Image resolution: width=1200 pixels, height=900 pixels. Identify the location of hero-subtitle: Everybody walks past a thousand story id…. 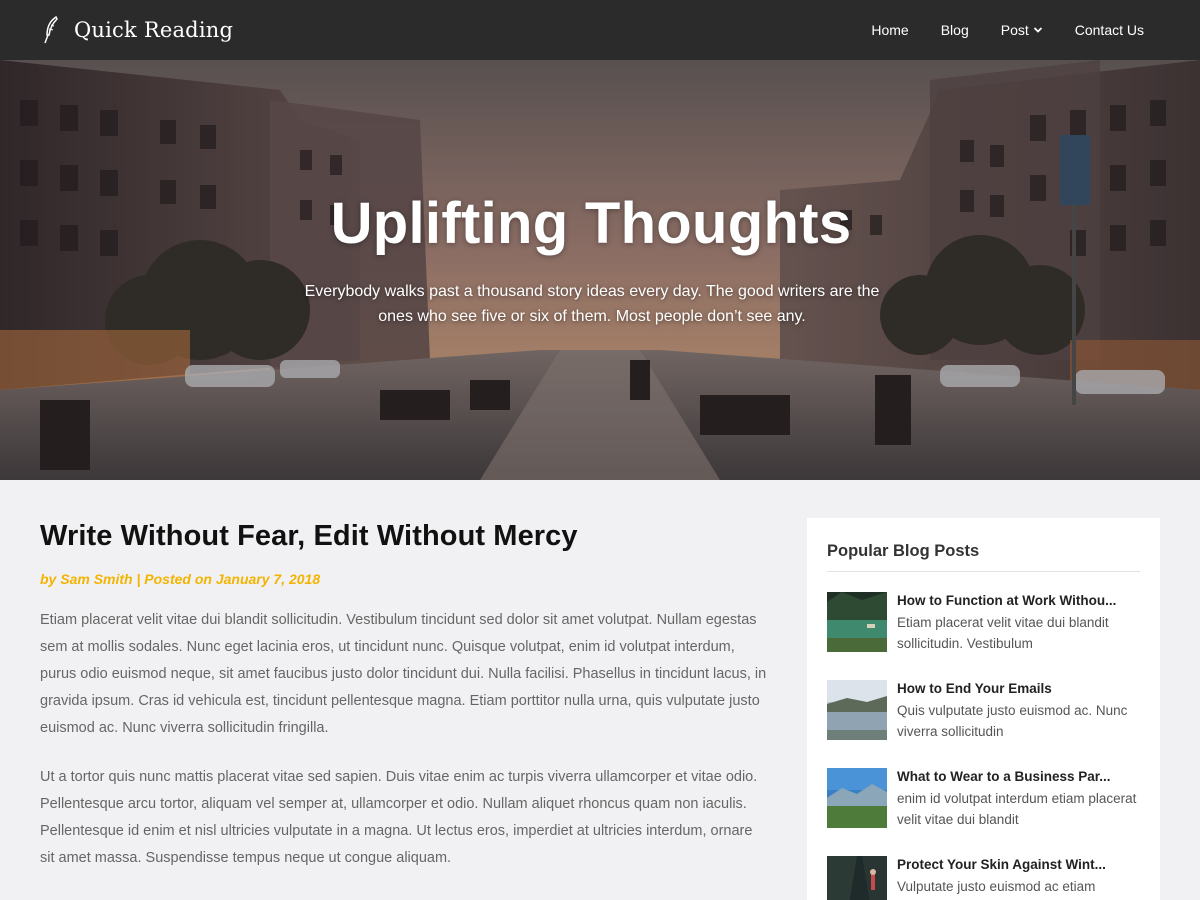
(592, 304).